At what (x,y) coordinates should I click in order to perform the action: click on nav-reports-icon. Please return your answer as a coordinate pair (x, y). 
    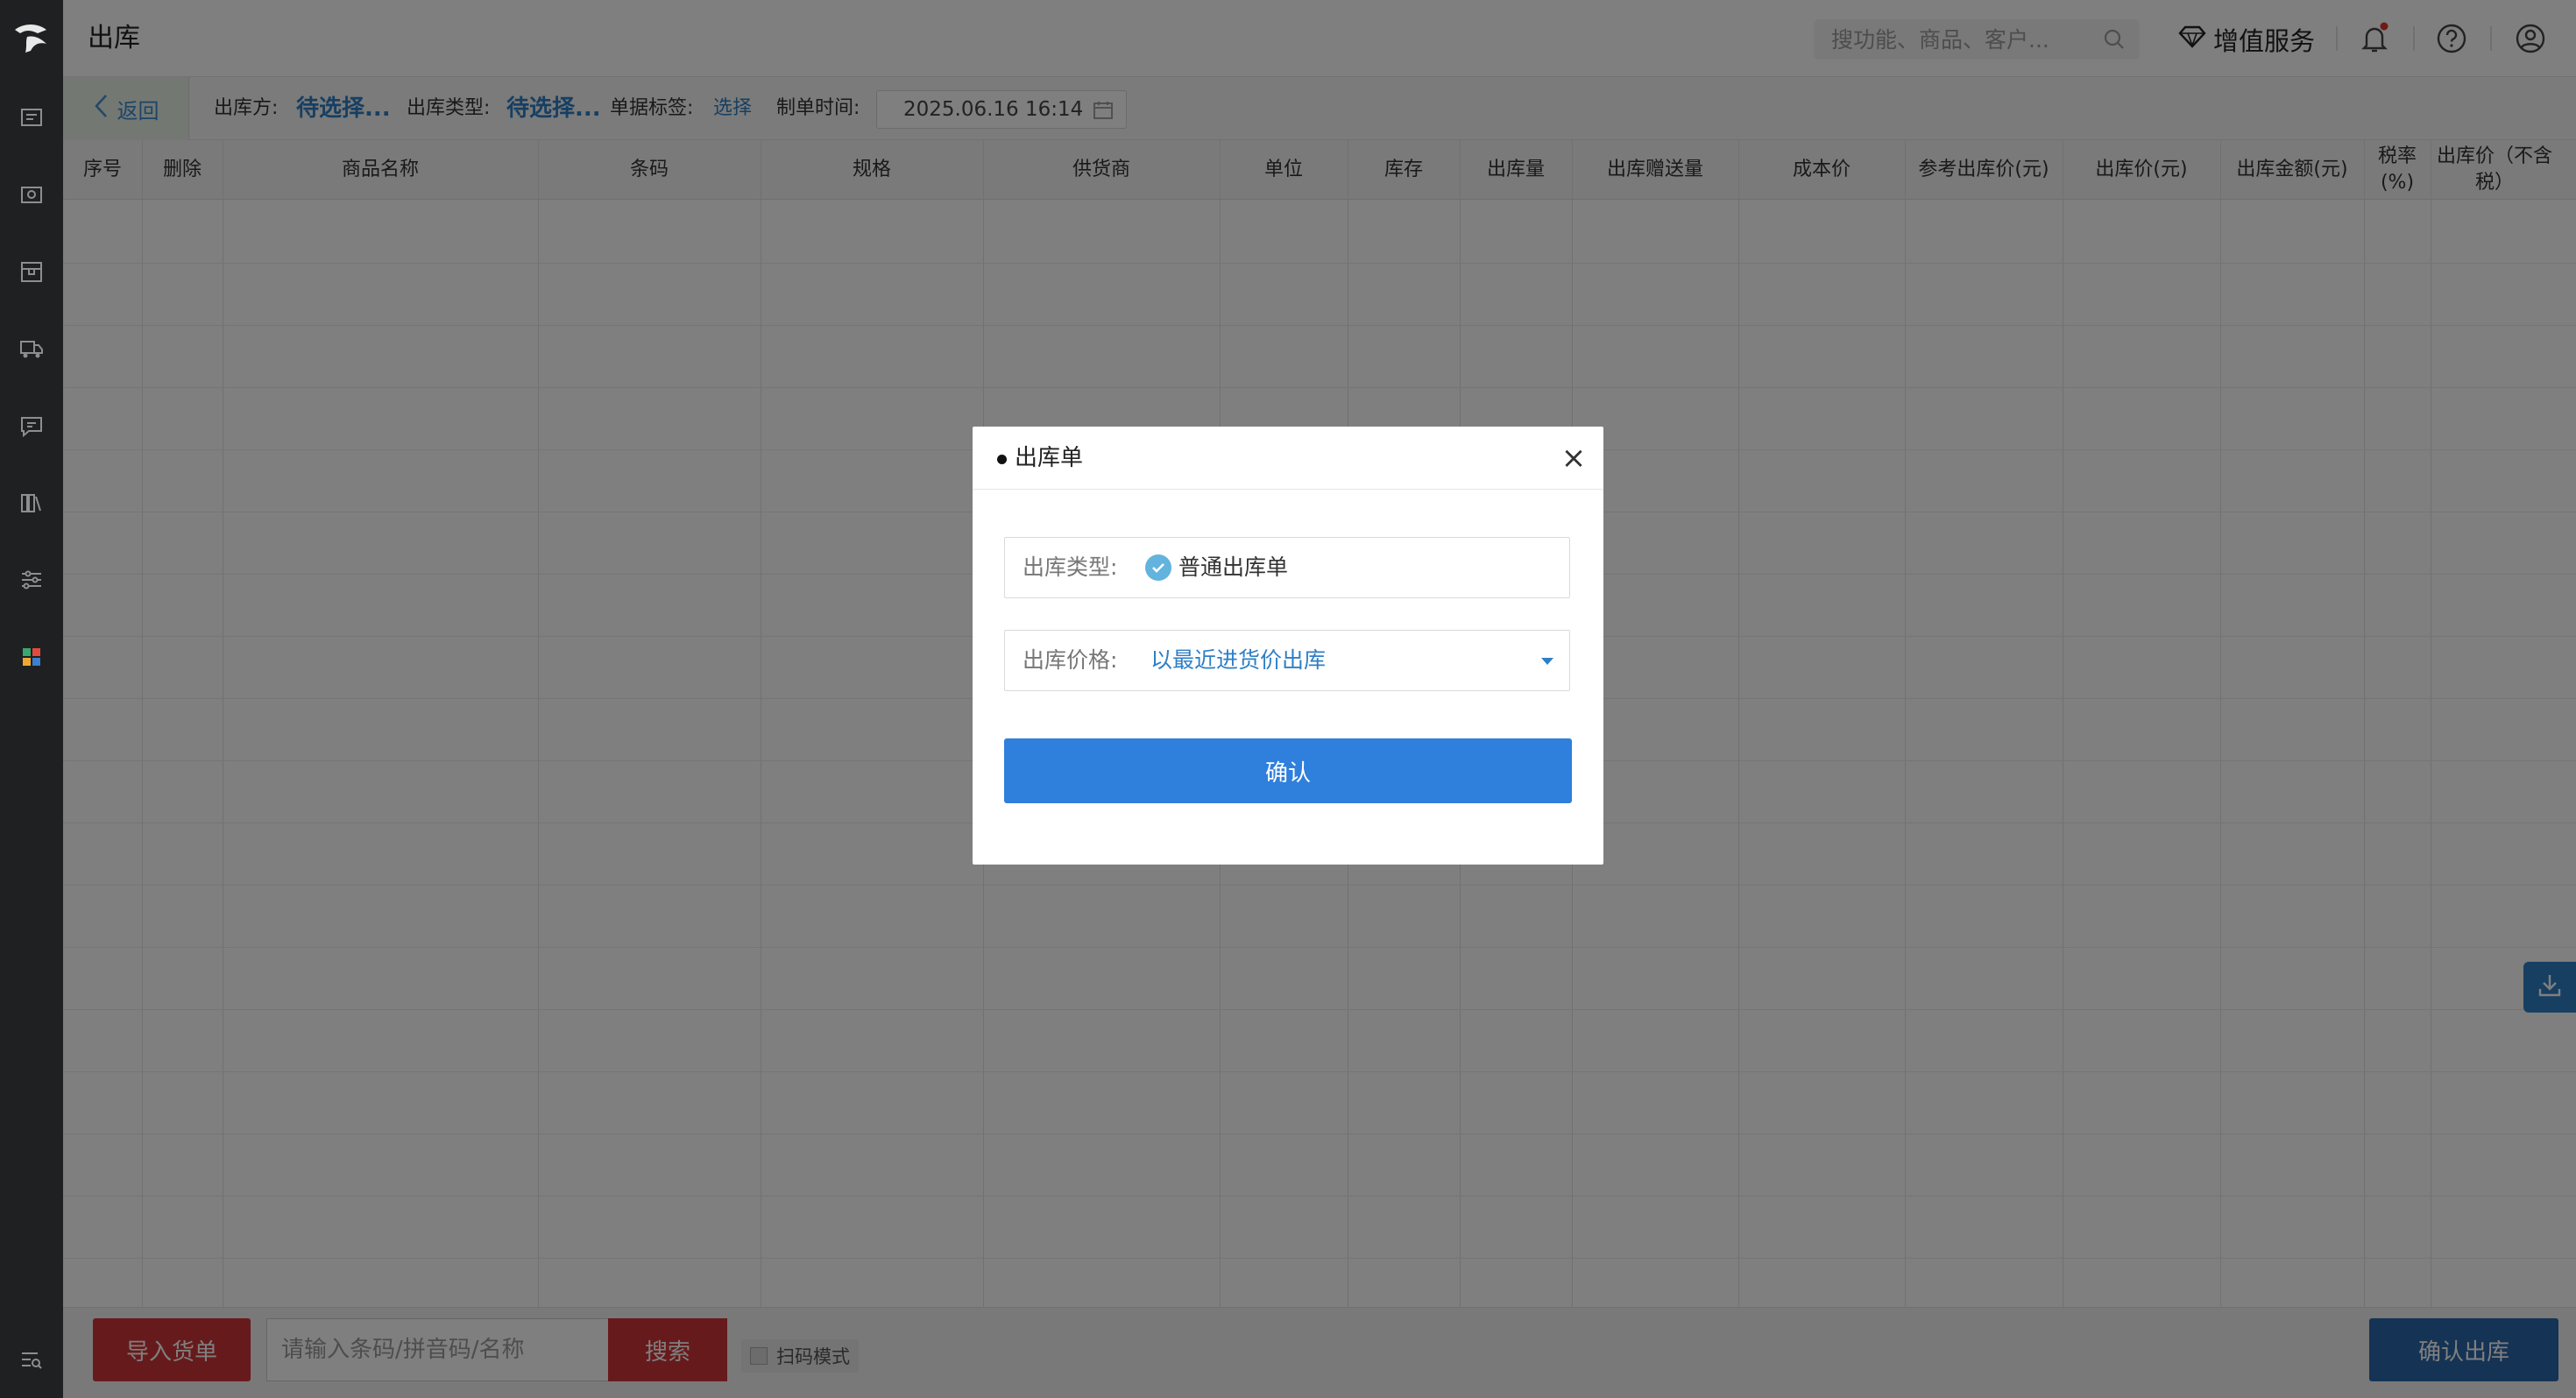
    Looking at the image, I should click on (31, 503).